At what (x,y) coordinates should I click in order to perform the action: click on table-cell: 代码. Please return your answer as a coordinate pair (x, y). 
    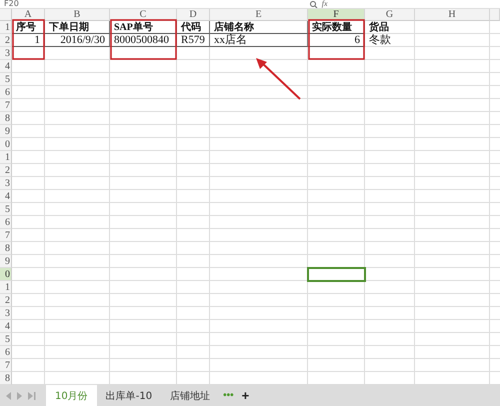
    Looking at the image, I should click on (193, 27).